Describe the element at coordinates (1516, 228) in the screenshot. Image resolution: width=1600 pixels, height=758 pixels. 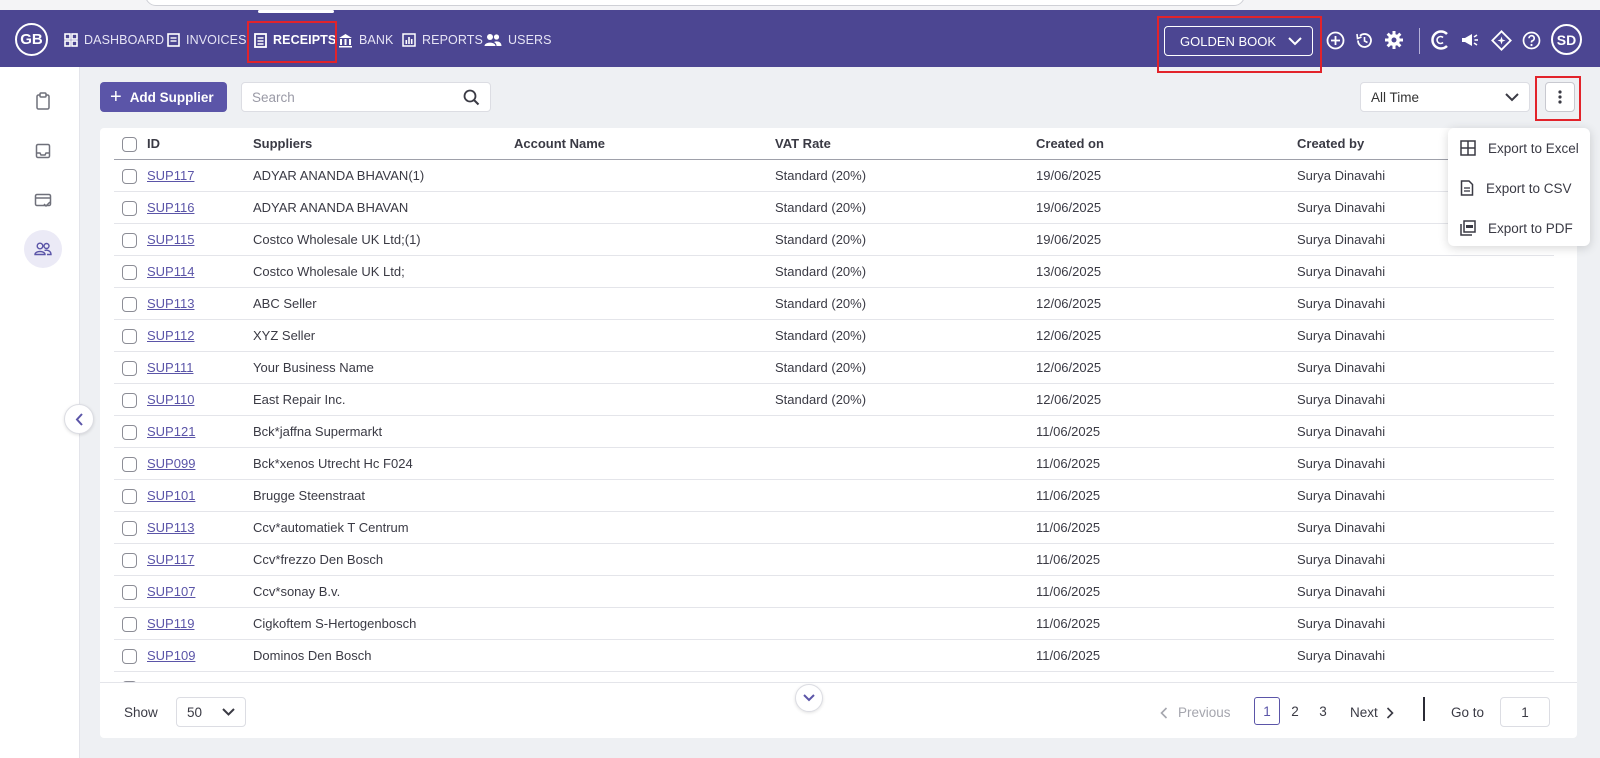
I see `export-pdf-item: Export to PDF` at that location.